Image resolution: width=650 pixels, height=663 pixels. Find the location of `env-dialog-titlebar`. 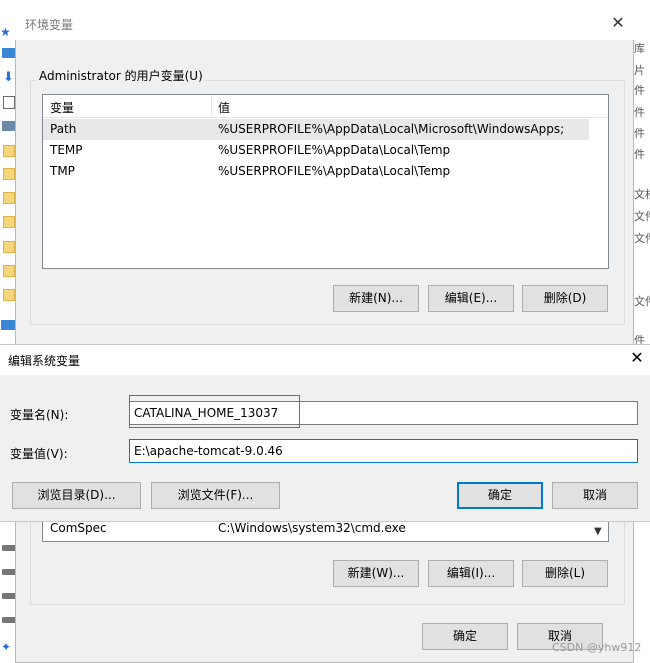

env-dialog-titlebar is located at coordinates (324, 24).